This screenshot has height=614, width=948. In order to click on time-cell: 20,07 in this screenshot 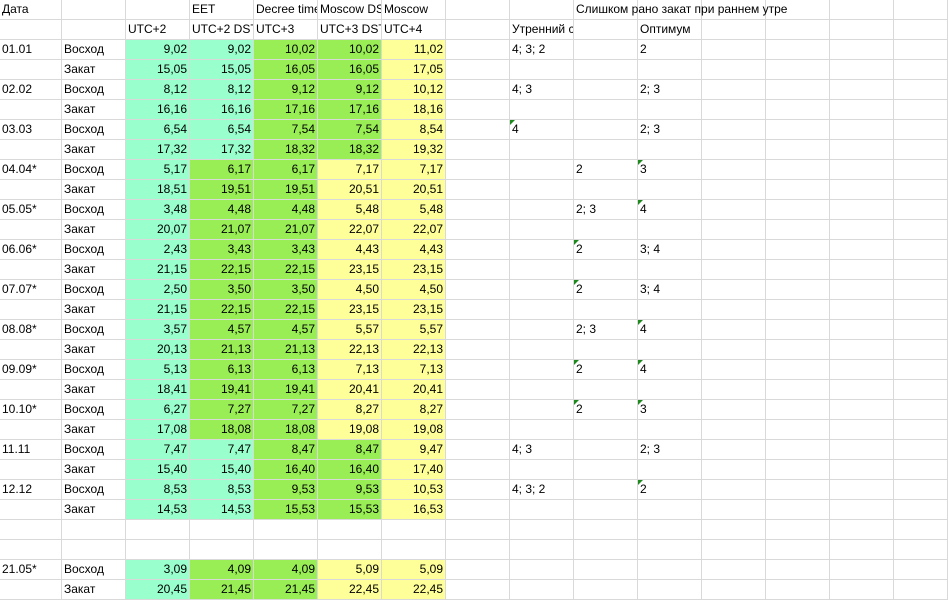, I will do `click(158, 230)`.